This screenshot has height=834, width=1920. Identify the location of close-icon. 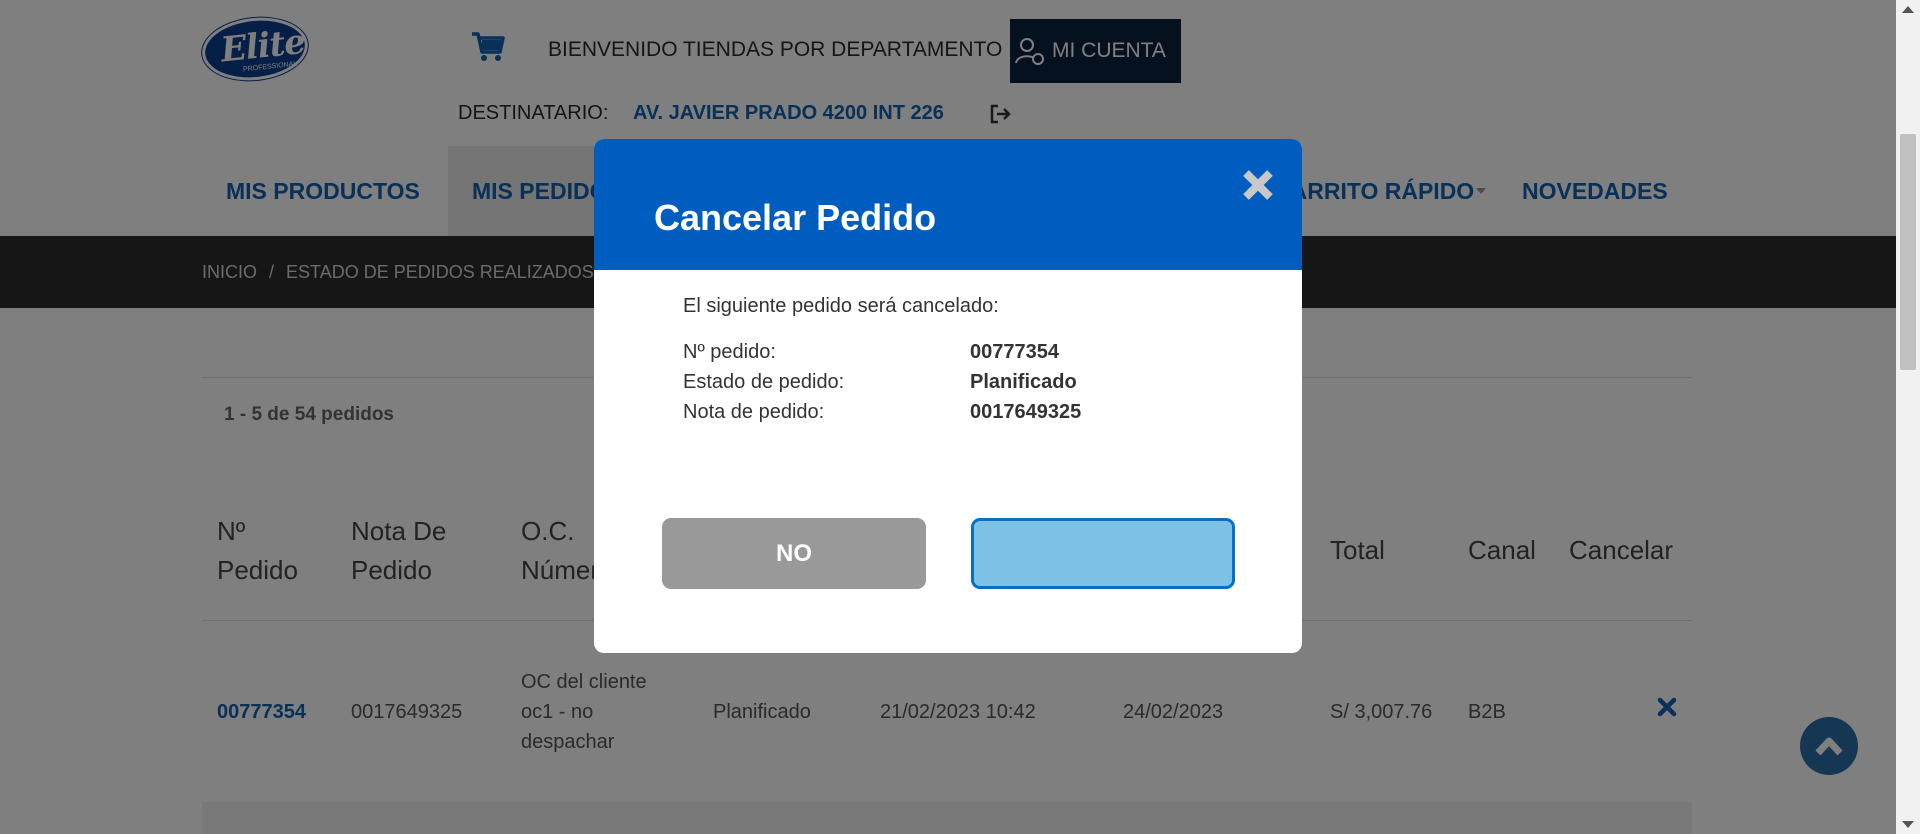
(1258, 185).